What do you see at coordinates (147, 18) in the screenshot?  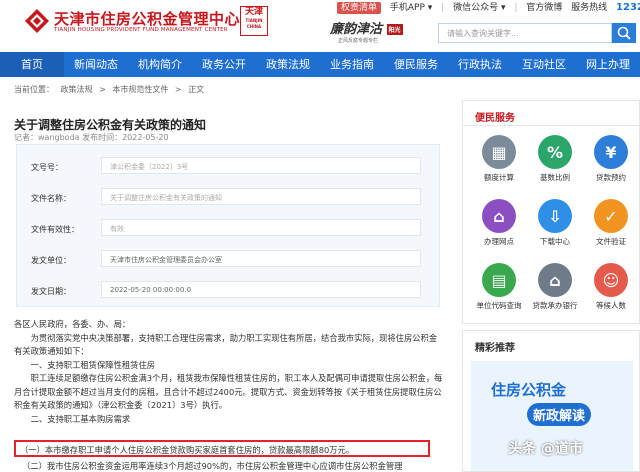 I see `site-title: 天津市住房公积金管理中心` at bounding box center [147, 18].